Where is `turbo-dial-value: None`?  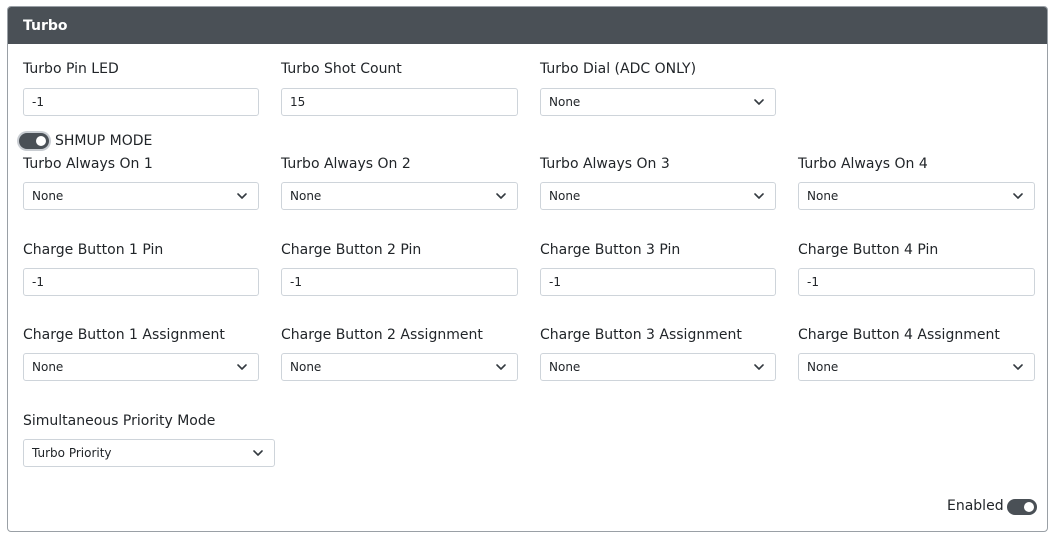
turbo-dial-value: None is located at coordinates (565, 102).